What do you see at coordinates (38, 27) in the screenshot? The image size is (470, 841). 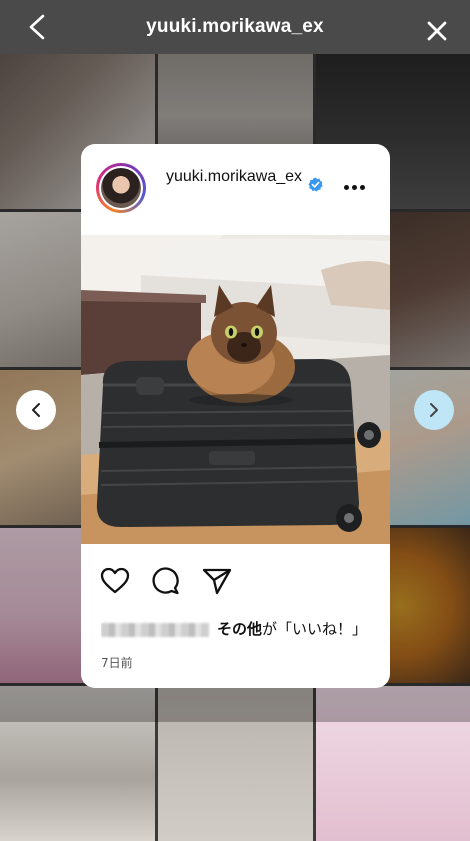 I see `back-chevron-icon` at bounding box center [38, 27].